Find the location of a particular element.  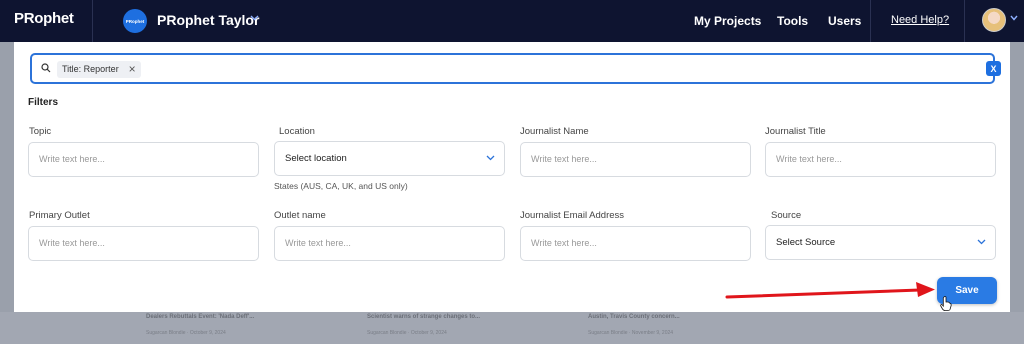

source-label: Source is located at coordinates (786, 215).